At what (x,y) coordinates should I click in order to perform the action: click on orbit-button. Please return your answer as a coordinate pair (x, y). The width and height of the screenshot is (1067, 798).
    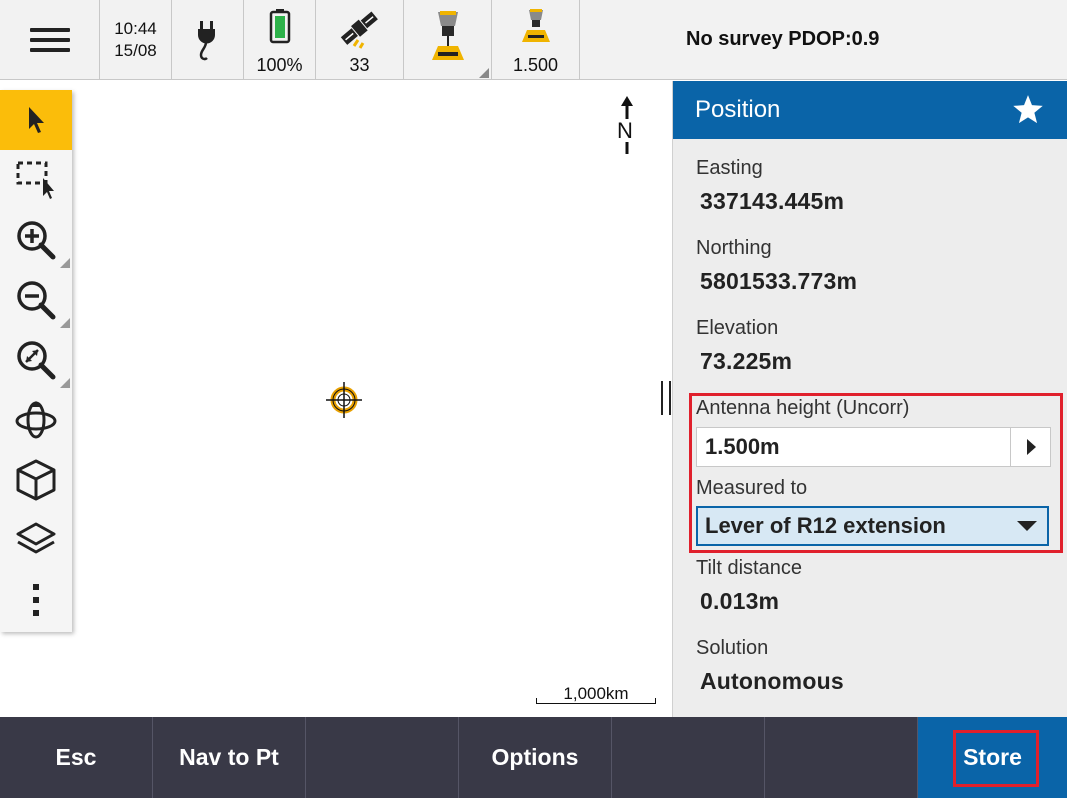
    Looking at the image, I should click on (36, 420).